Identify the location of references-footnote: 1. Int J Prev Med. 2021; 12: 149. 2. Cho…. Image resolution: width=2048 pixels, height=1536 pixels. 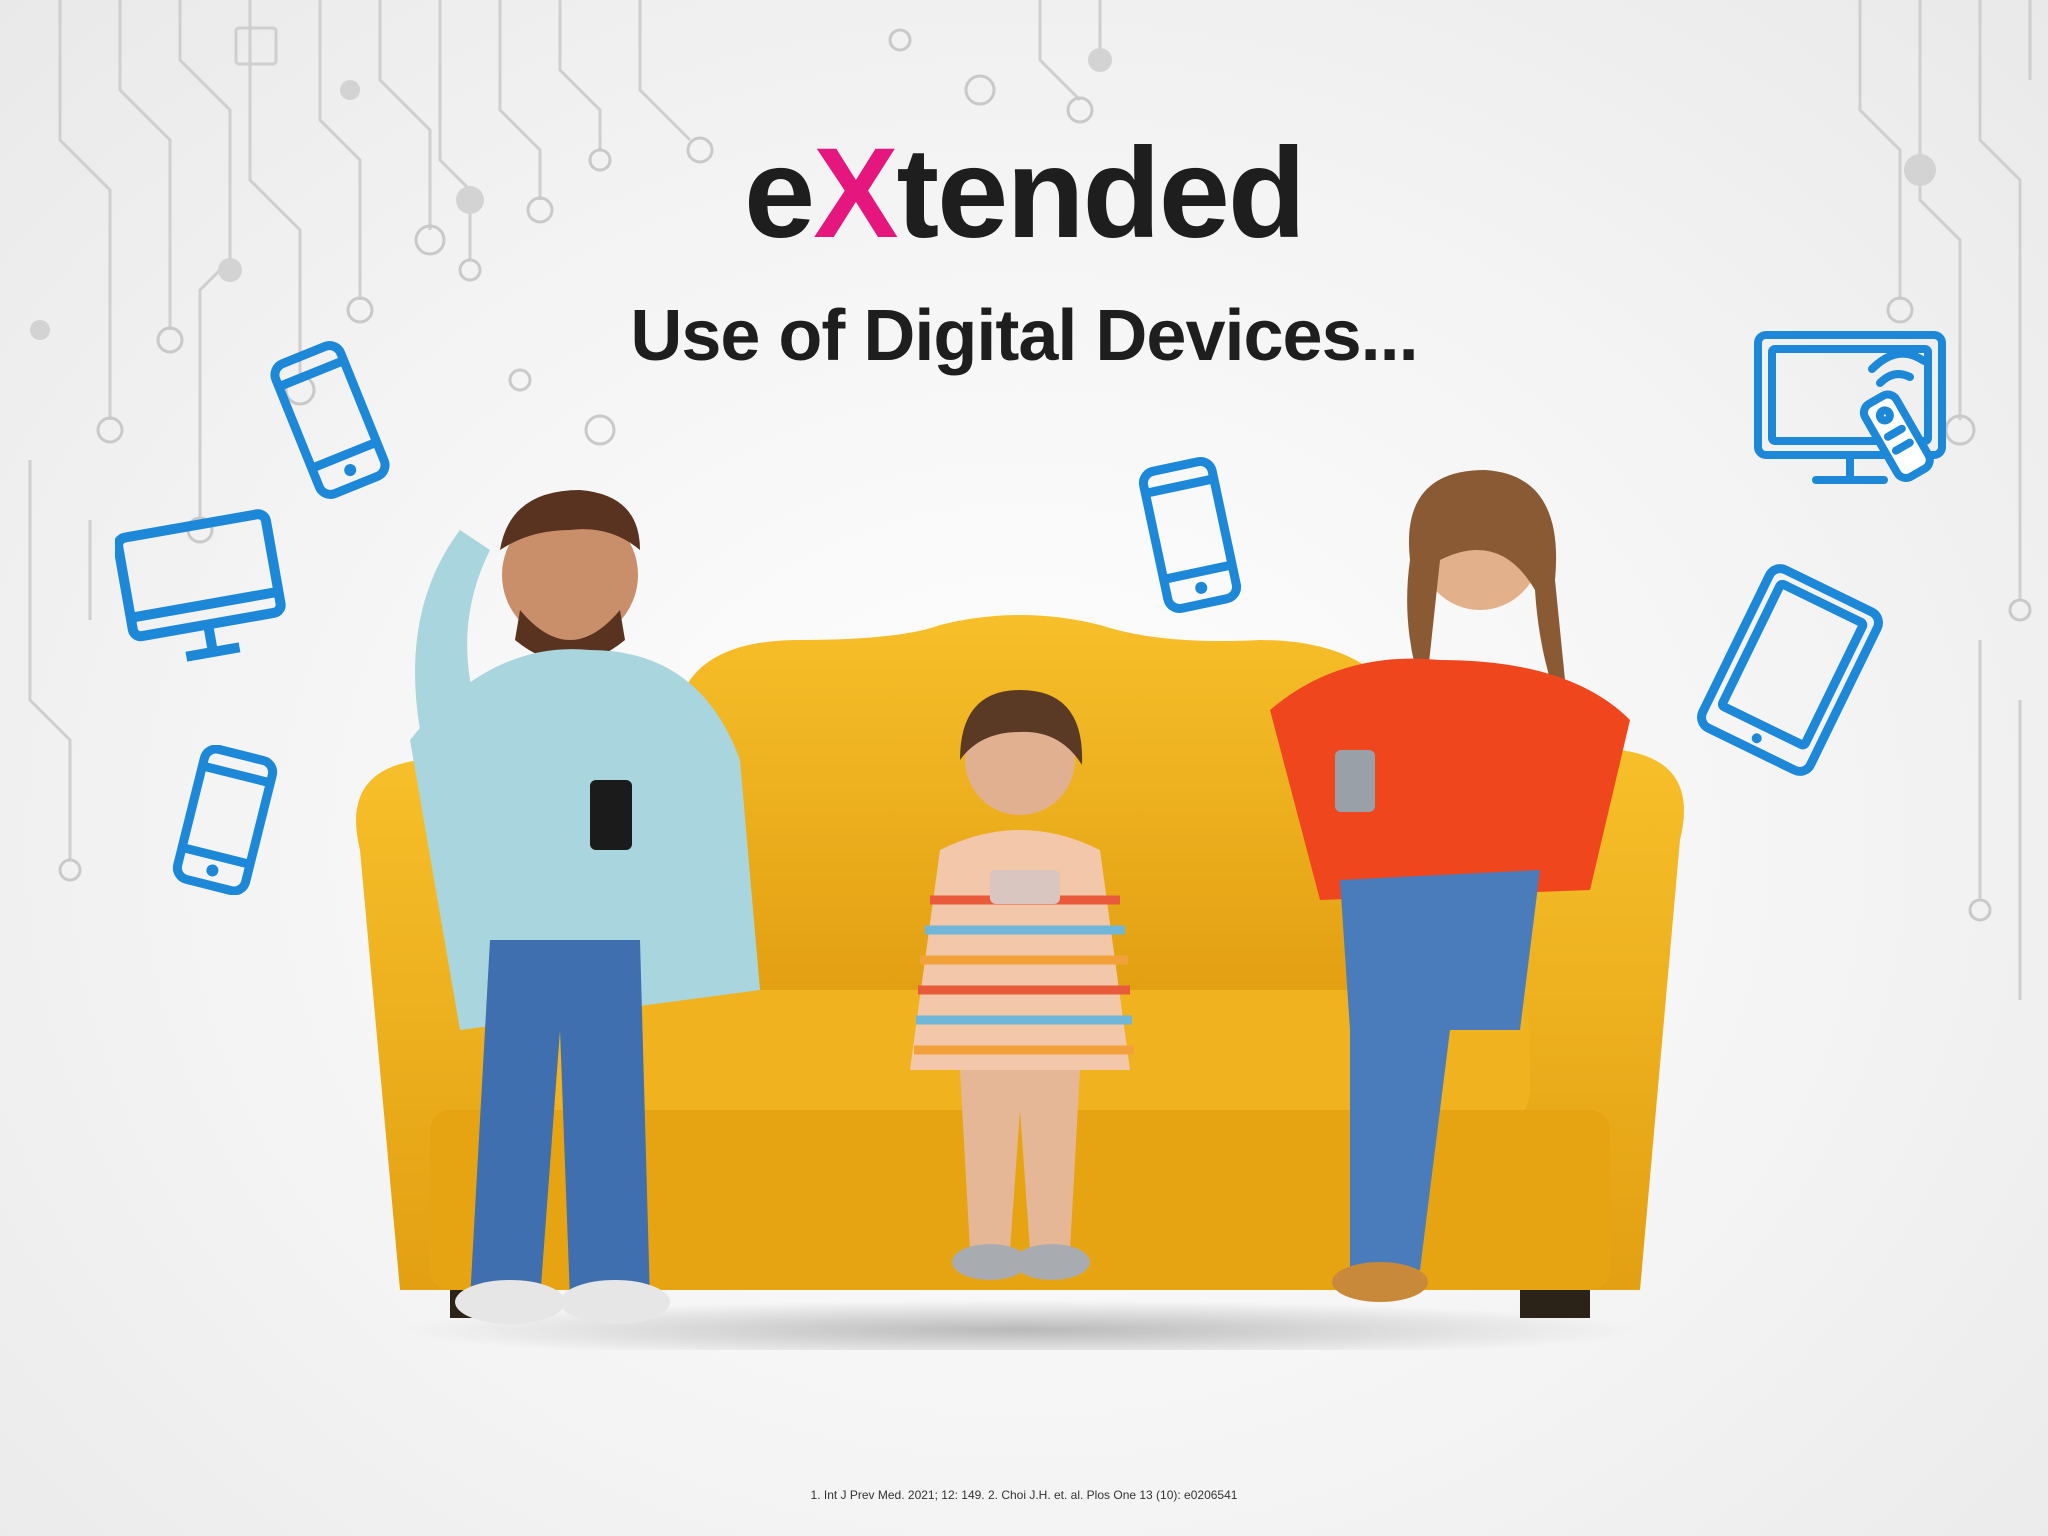
(1024, 1495).